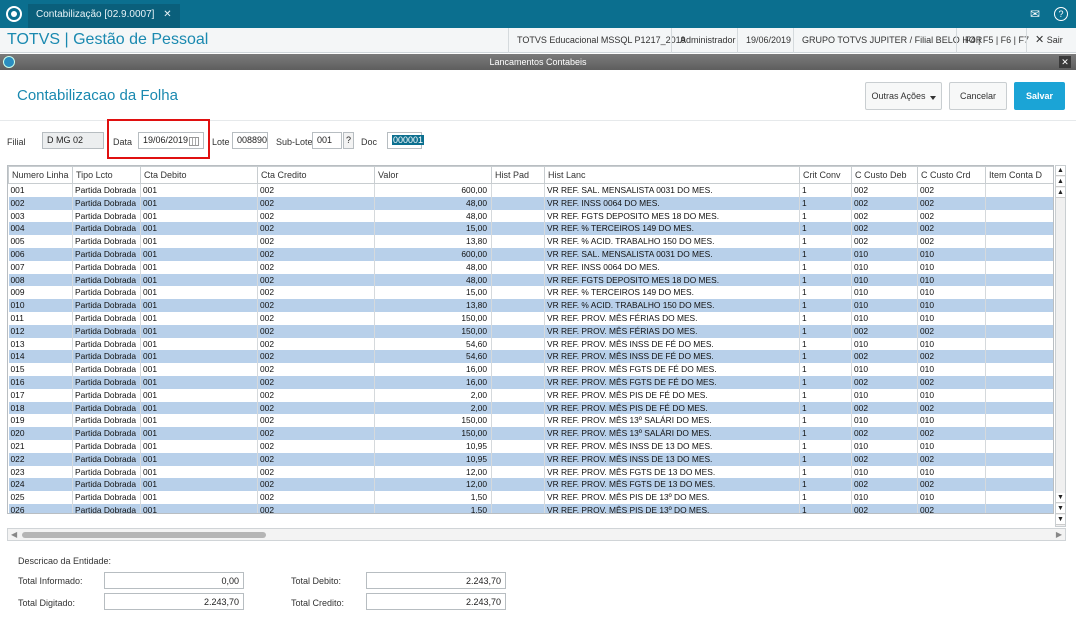  What do you see at coordinates (1060, 509) in the screenshot?
I see `scroll-page-down-icon: ▼` at bounding box center [1060, 509].